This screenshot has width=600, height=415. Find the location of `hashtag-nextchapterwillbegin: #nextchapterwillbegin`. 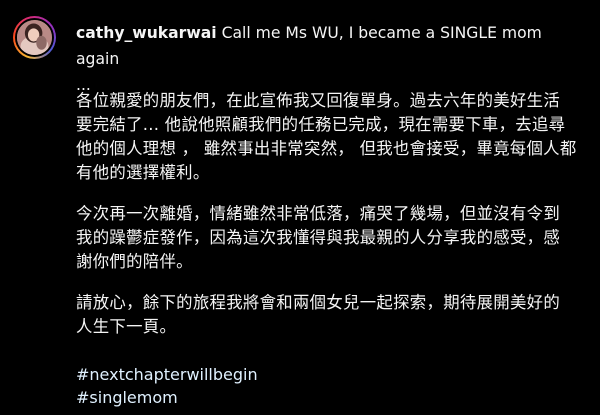

hashtag-nextchapterwillbegin: #nextchapterwillbegin is located at coordinates (167, 374).